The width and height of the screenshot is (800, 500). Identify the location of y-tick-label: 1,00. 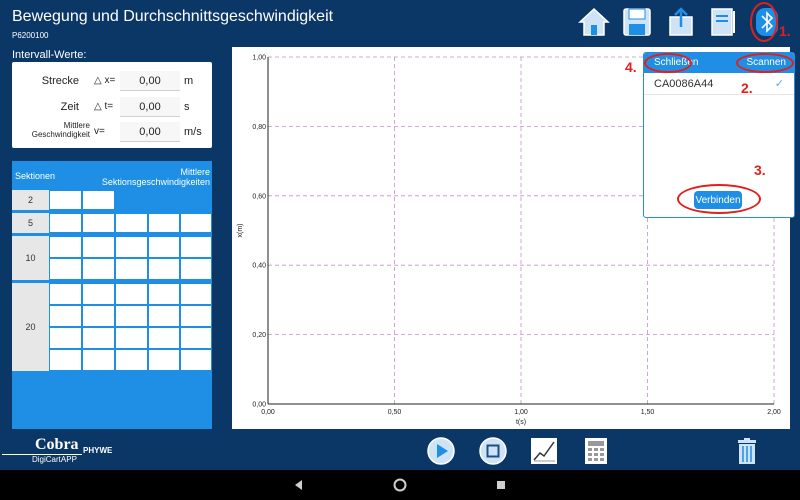
(259, 58).